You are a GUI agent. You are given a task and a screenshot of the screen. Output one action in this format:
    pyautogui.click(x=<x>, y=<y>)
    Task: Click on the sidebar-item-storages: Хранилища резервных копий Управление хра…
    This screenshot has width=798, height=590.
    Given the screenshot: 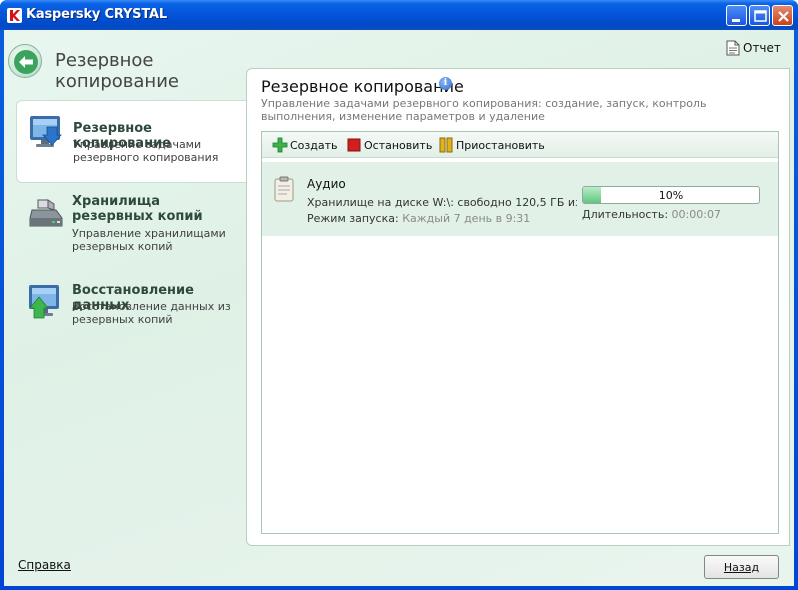 What is the action you would take?
    pyautogui.click(x=132, y=225)
    